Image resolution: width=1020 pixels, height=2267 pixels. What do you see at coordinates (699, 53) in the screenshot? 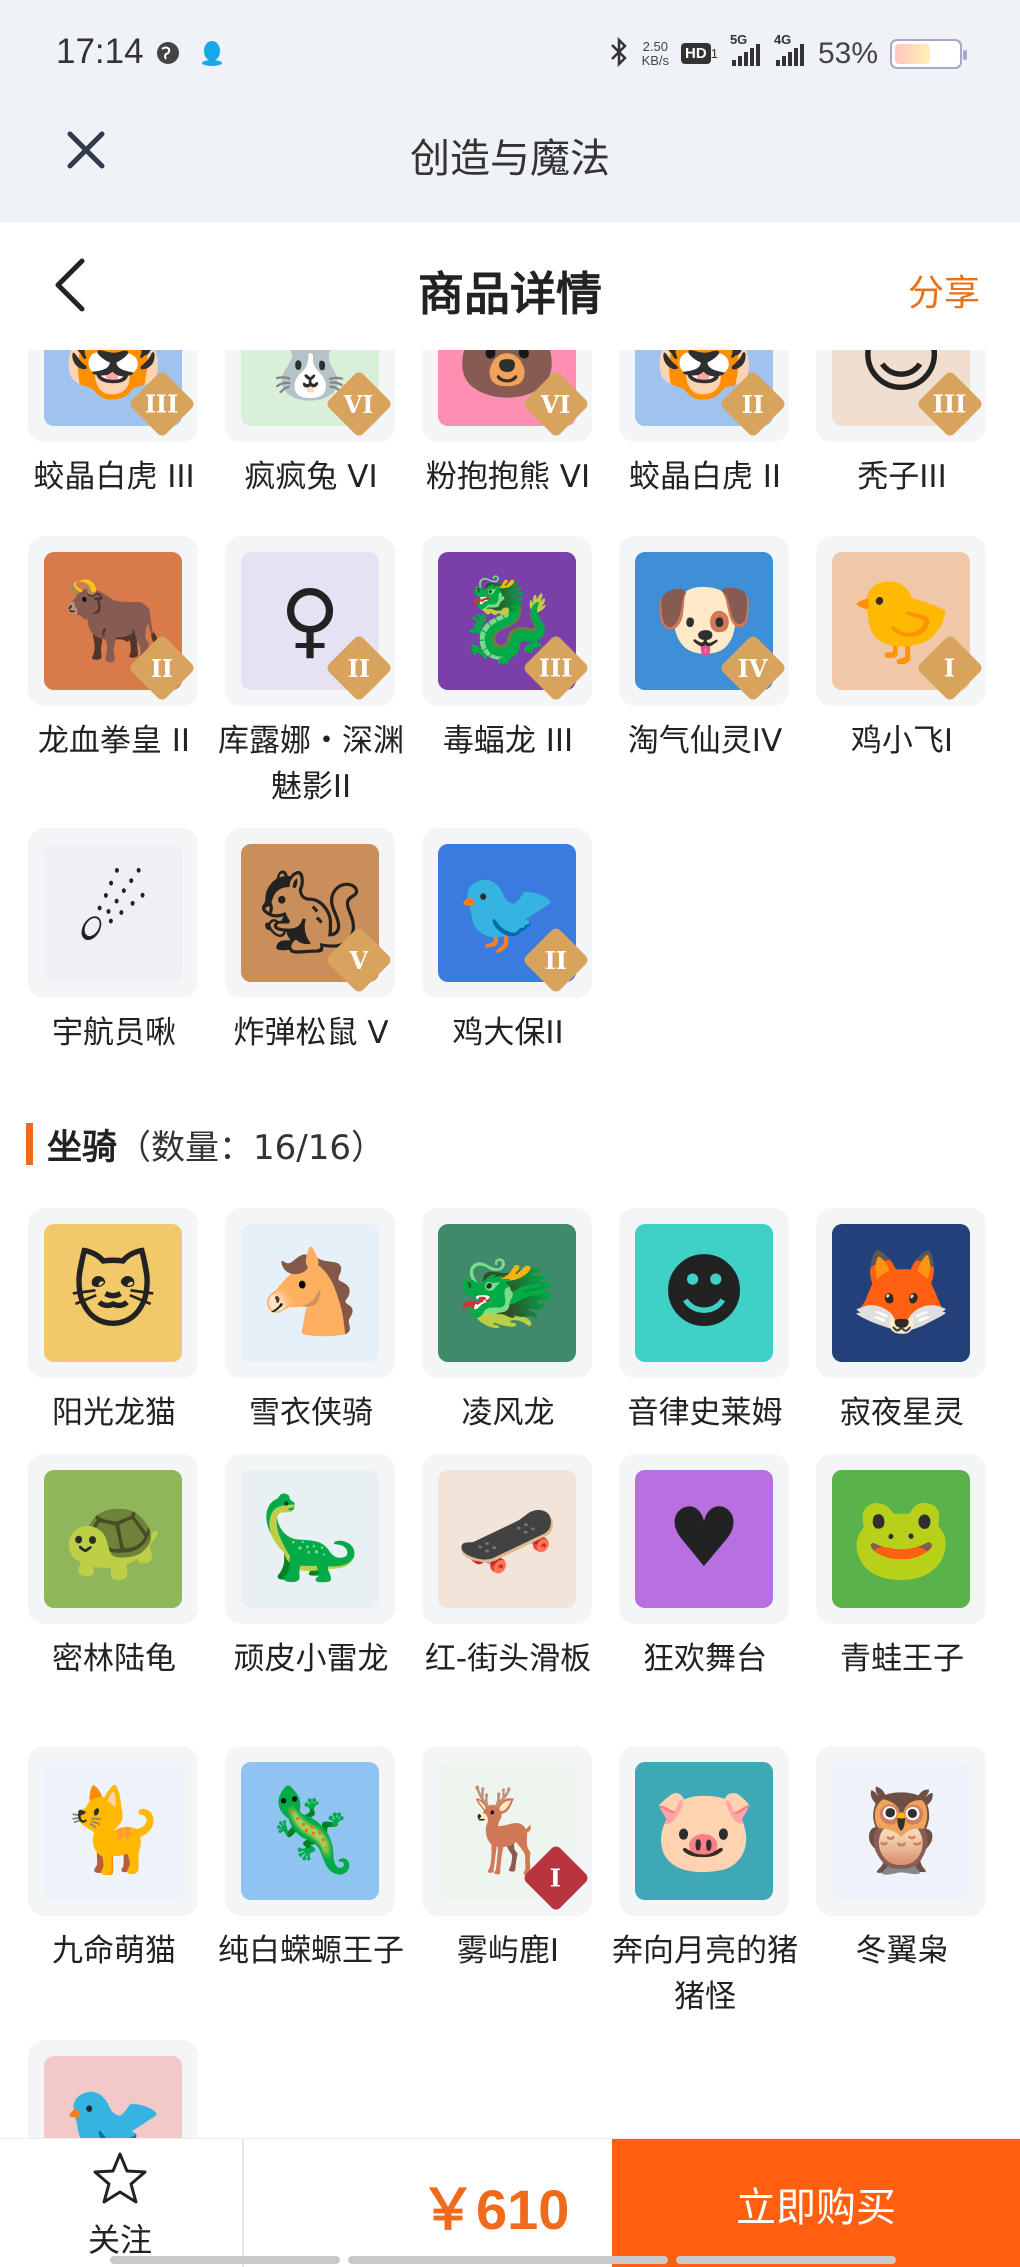
I see `hd-badge: HD 1` at bounding box center [699, 53].